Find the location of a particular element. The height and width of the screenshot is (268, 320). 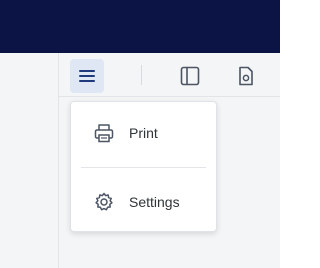

sidebar-panel-icon is located at coordinates (190, 76).